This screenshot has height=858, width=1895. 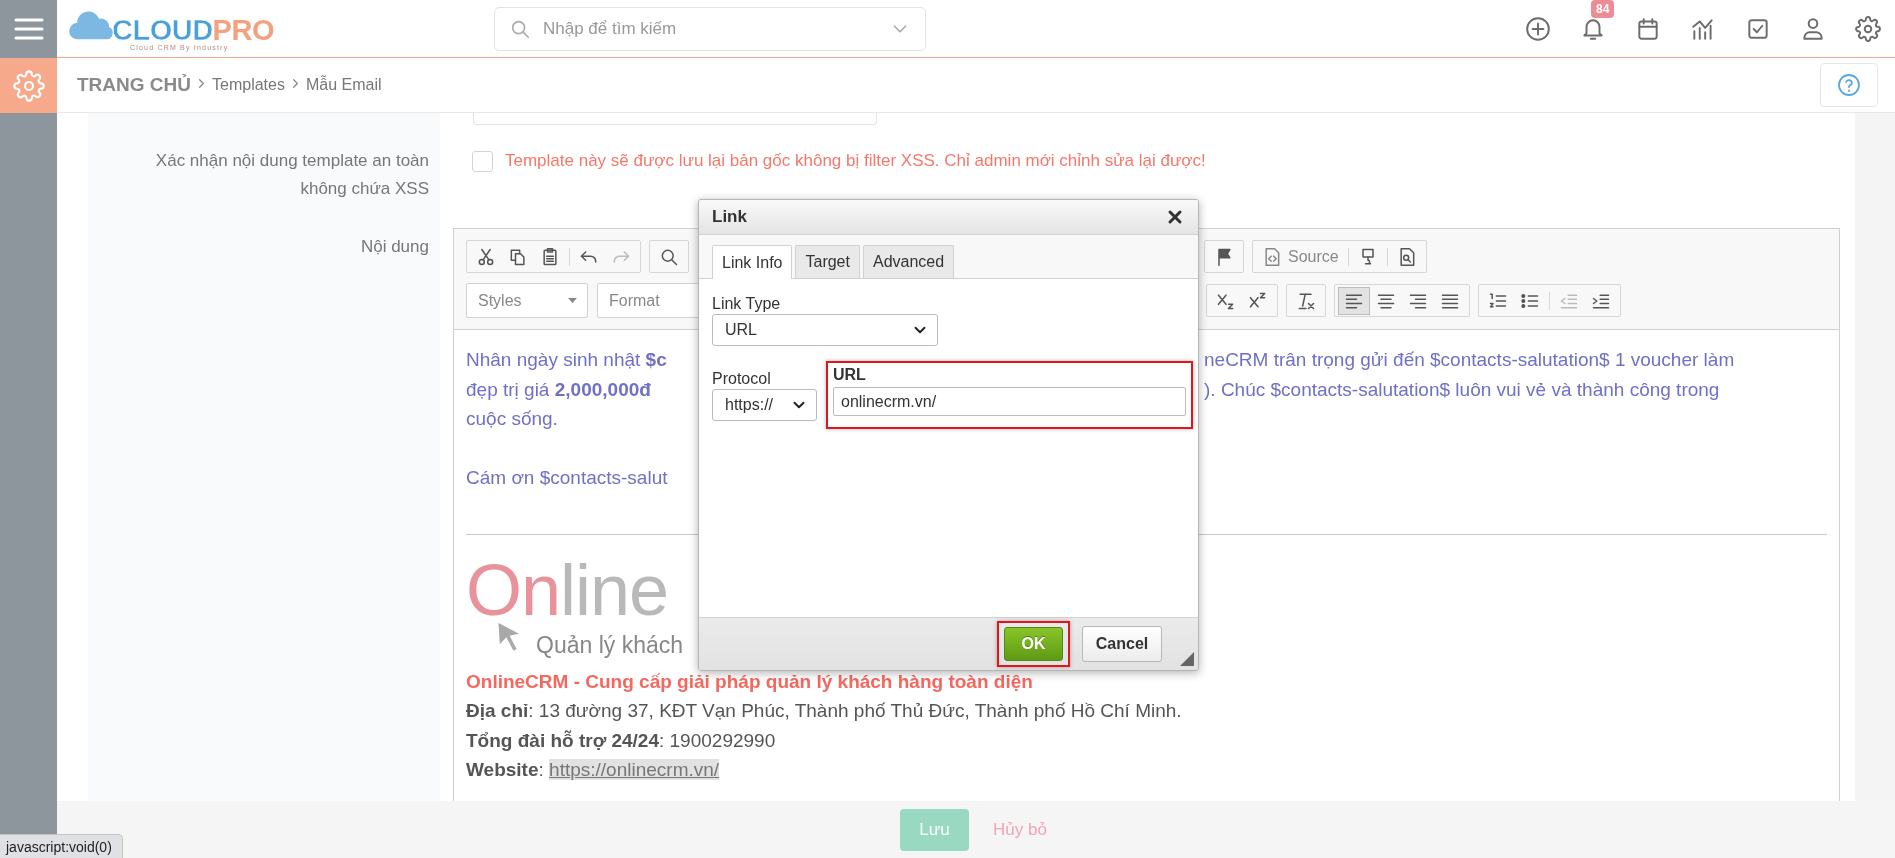 I want to click on help-button, so click(x=1849, y=85).